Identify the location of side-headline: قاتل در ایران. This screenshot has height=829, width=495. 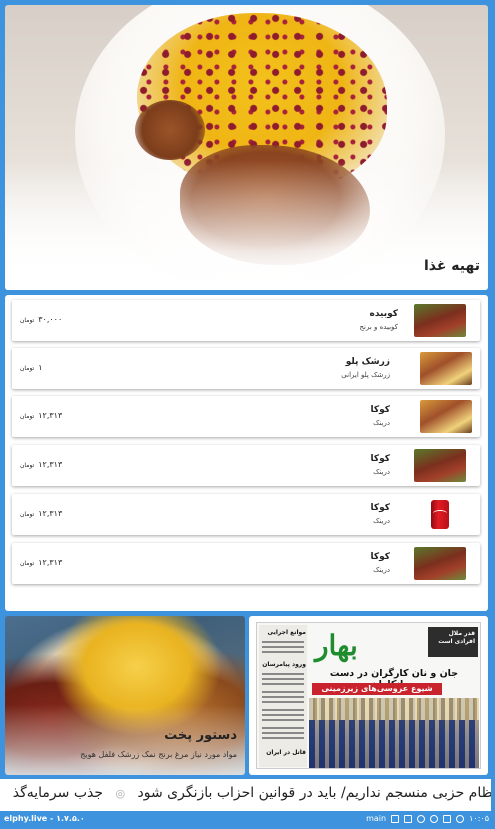
(286, 752).